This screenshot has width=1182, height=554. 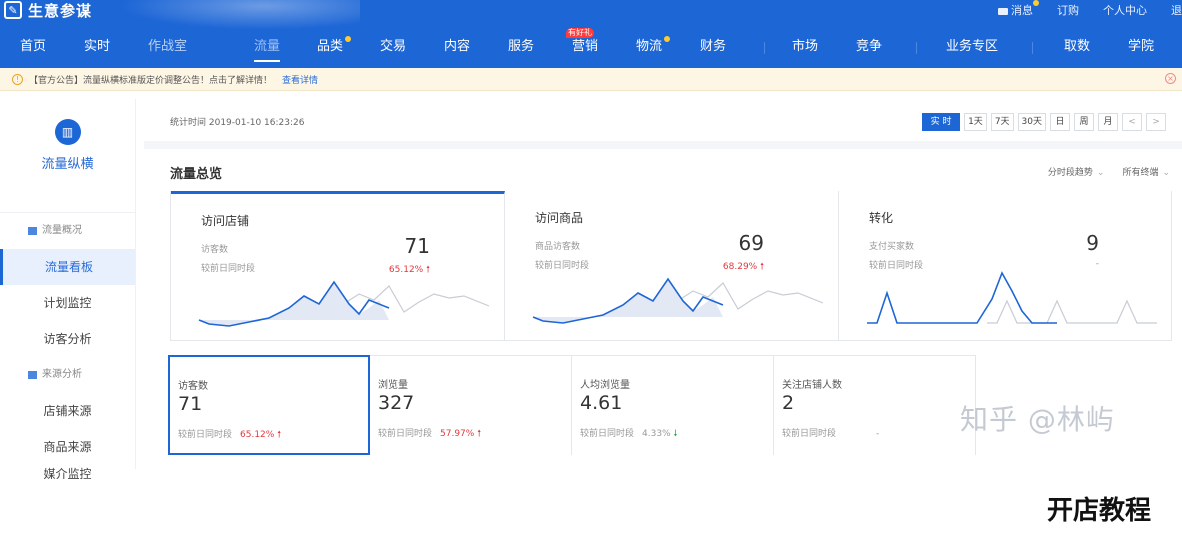 I want to click on sidebar-item-plan-monitor: 计划监控, so click(x=67, y=303).